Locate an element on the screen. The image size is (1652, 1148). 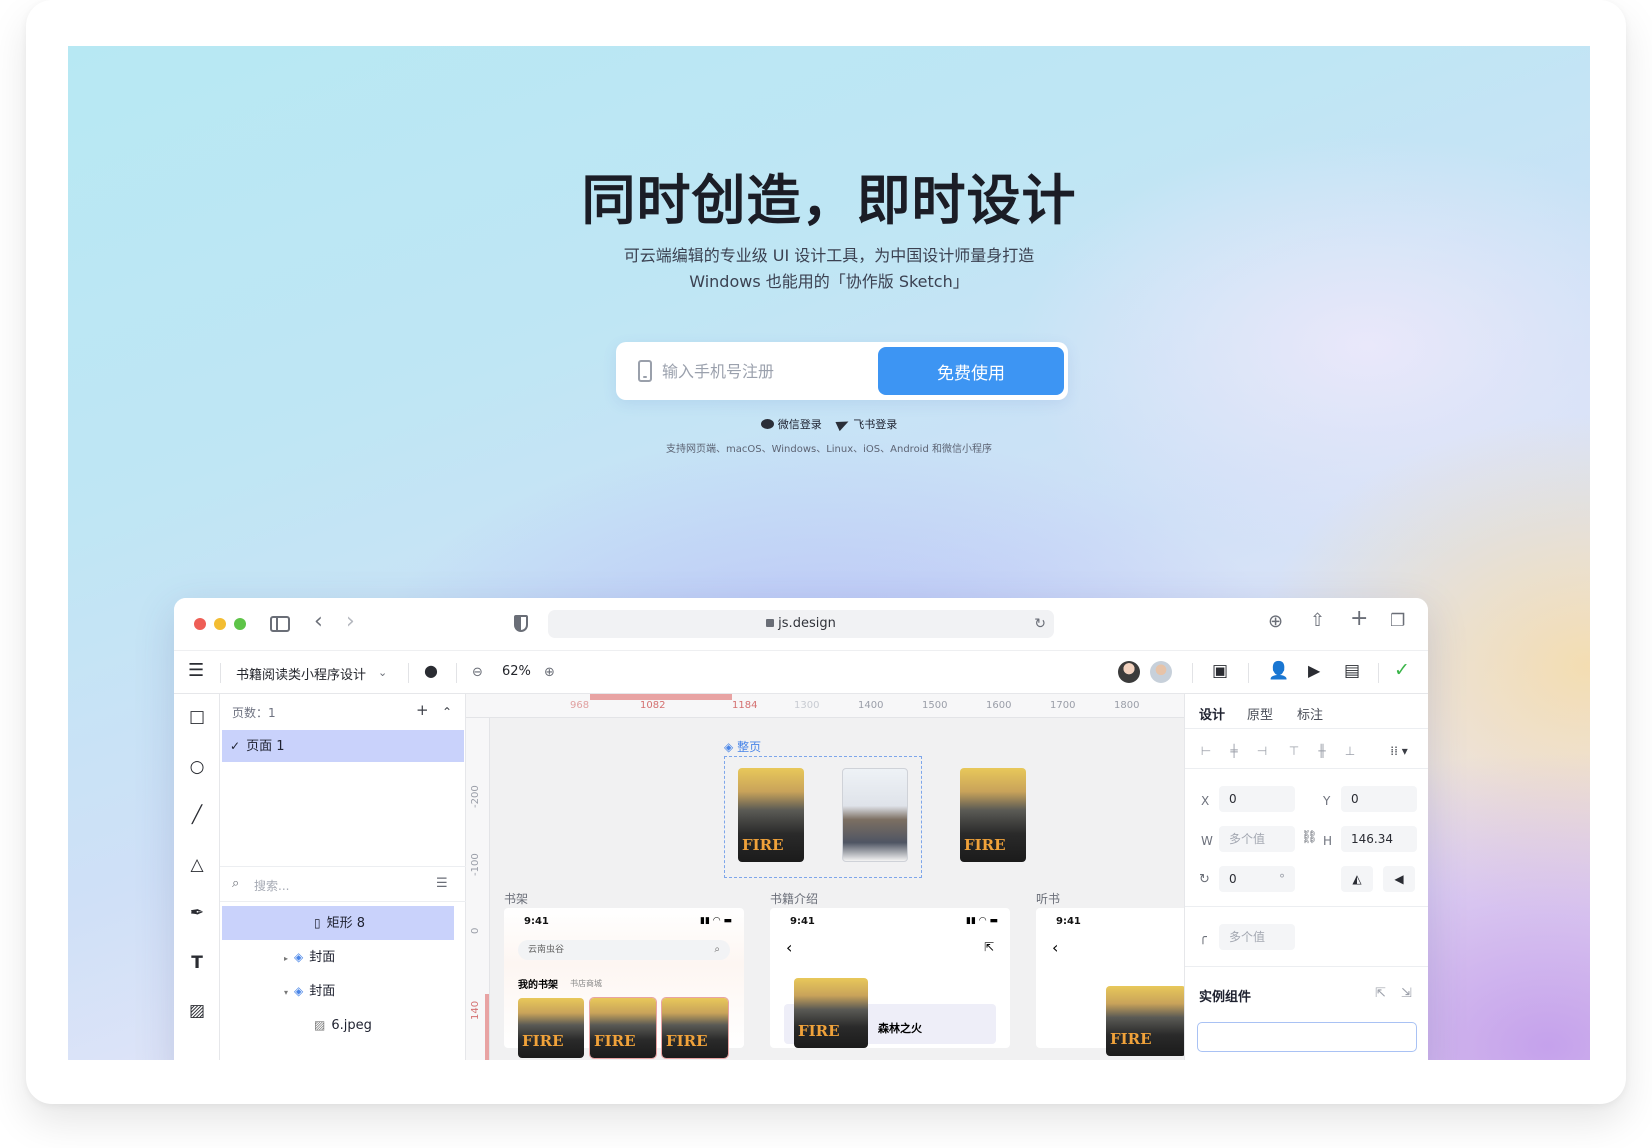
constrain-proportions-icon: ⛓ is located at coordinates (1309, 838).